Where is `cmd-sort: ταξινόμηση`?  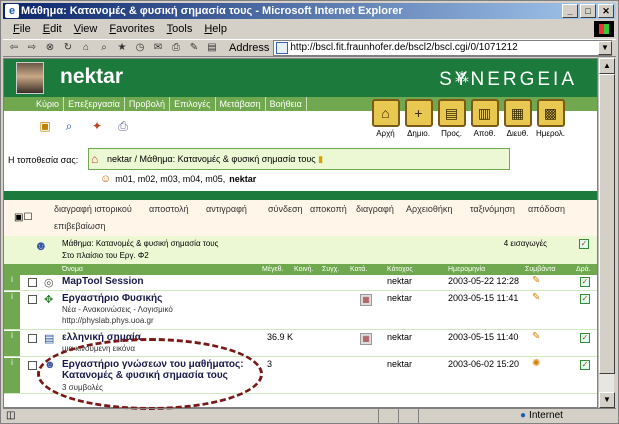 cmd-sort: ταξινόμηση is located at coordinates (492, 209).